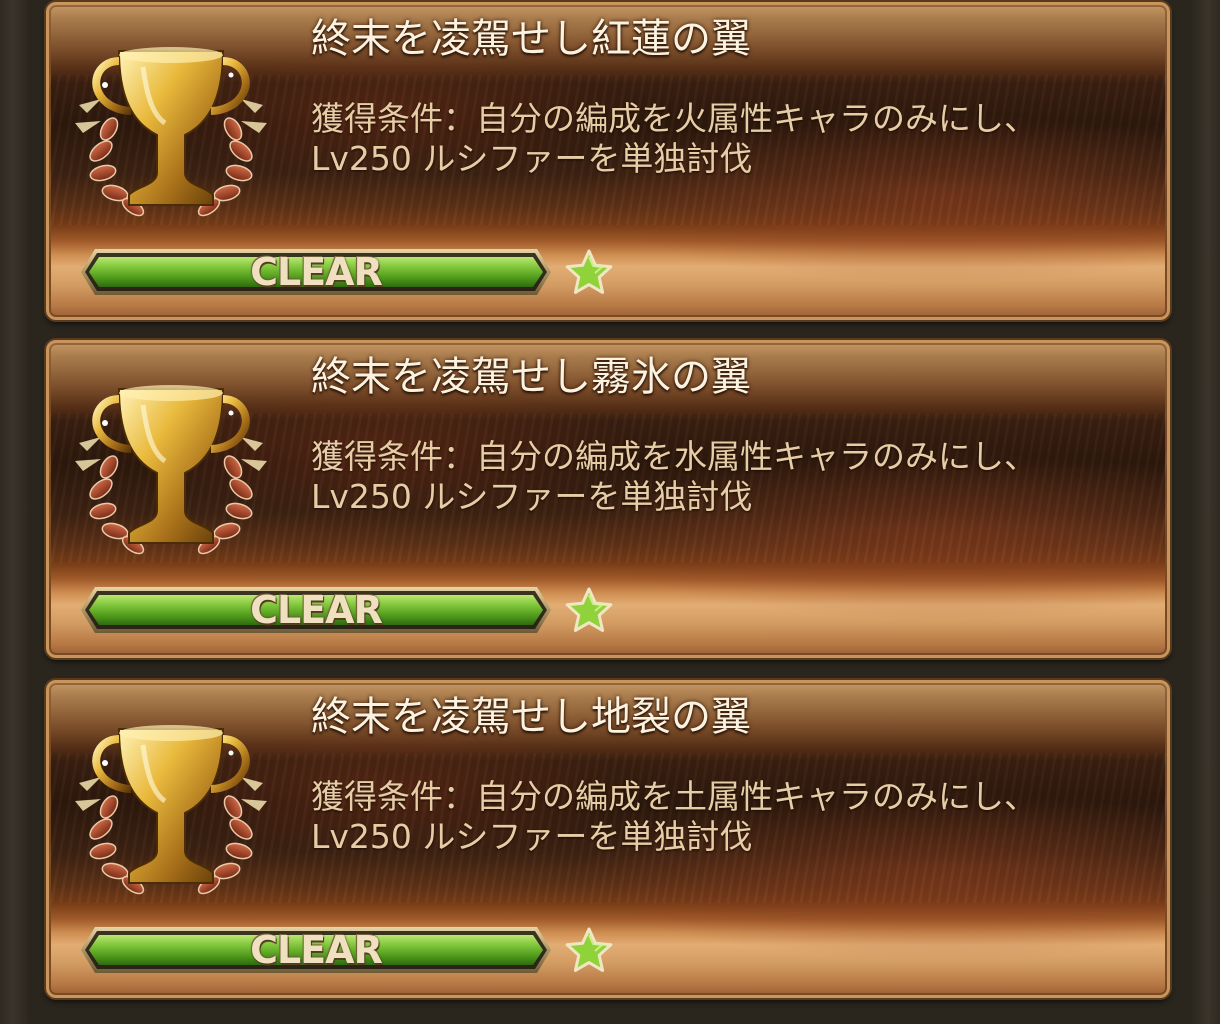 The width and height of the screenshot is (1220, 1024). I want to click on trophy-description: 獲得条件：自分の編成を火属性キャラのみにし、 Lv250 ルシファーを単独討伐, so click(731, 139).